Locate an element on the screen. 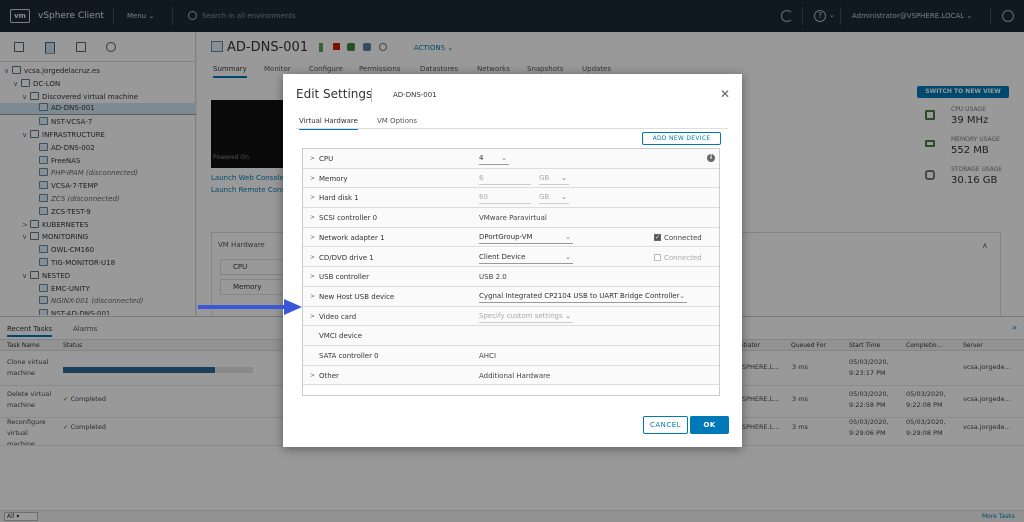  hardware-row-value: Additional Hardware is located at coordinates (515, 375).